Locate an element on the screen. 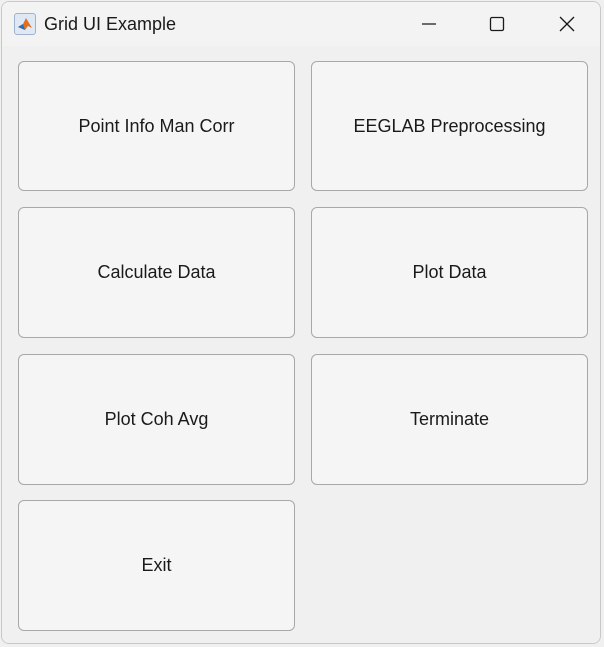 Image resolution: width=604 pixels, height=647 pixels. plot-data-button: Plot Data is located at coordinates (449, 272).